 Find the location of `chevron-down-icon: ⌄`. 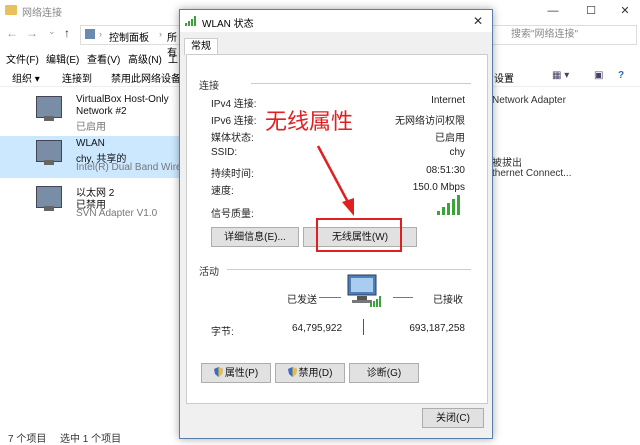

chevron-down-icon: ⌄ is located at coordinates (52, 31).